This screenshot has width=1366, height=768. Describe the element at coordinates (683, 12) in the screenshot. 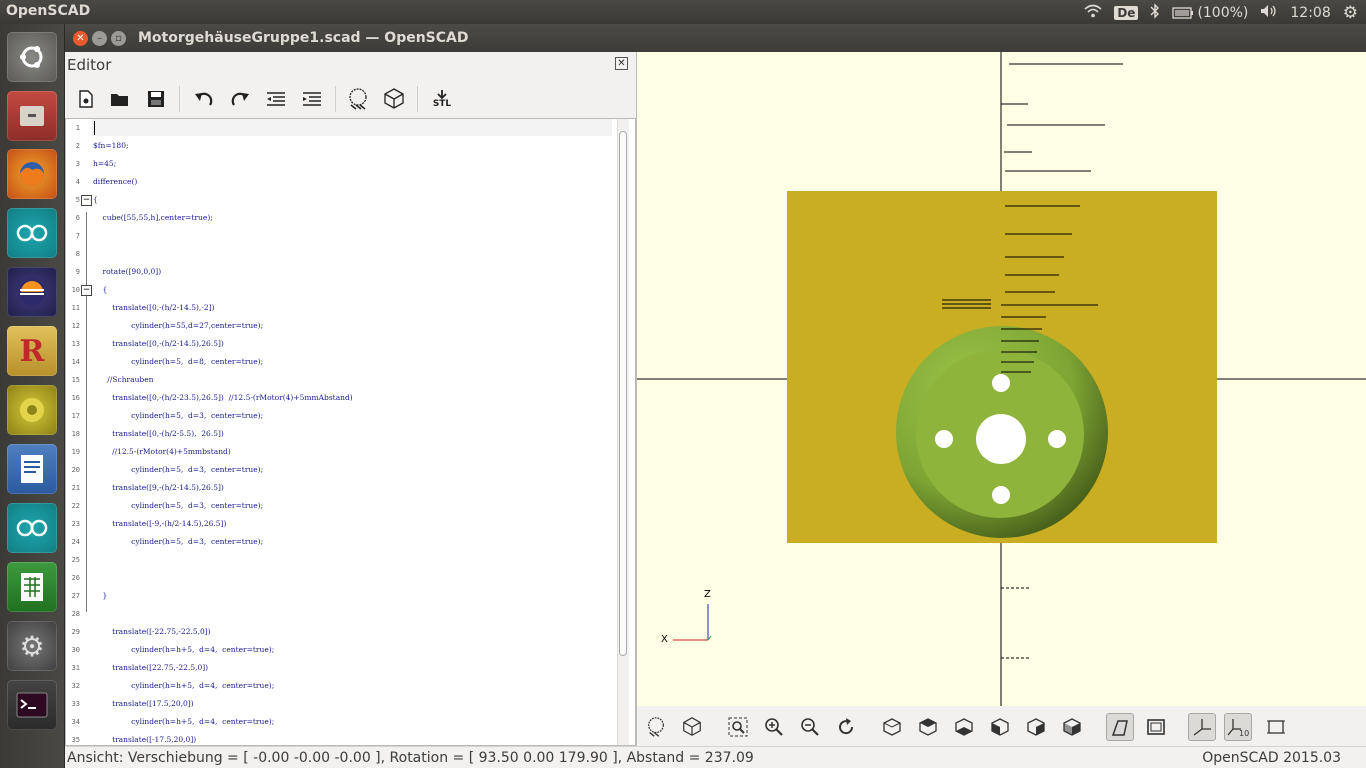

I see `system-top-panel: OpenSCAD De (100%) 12:08 ⚙` at that location.